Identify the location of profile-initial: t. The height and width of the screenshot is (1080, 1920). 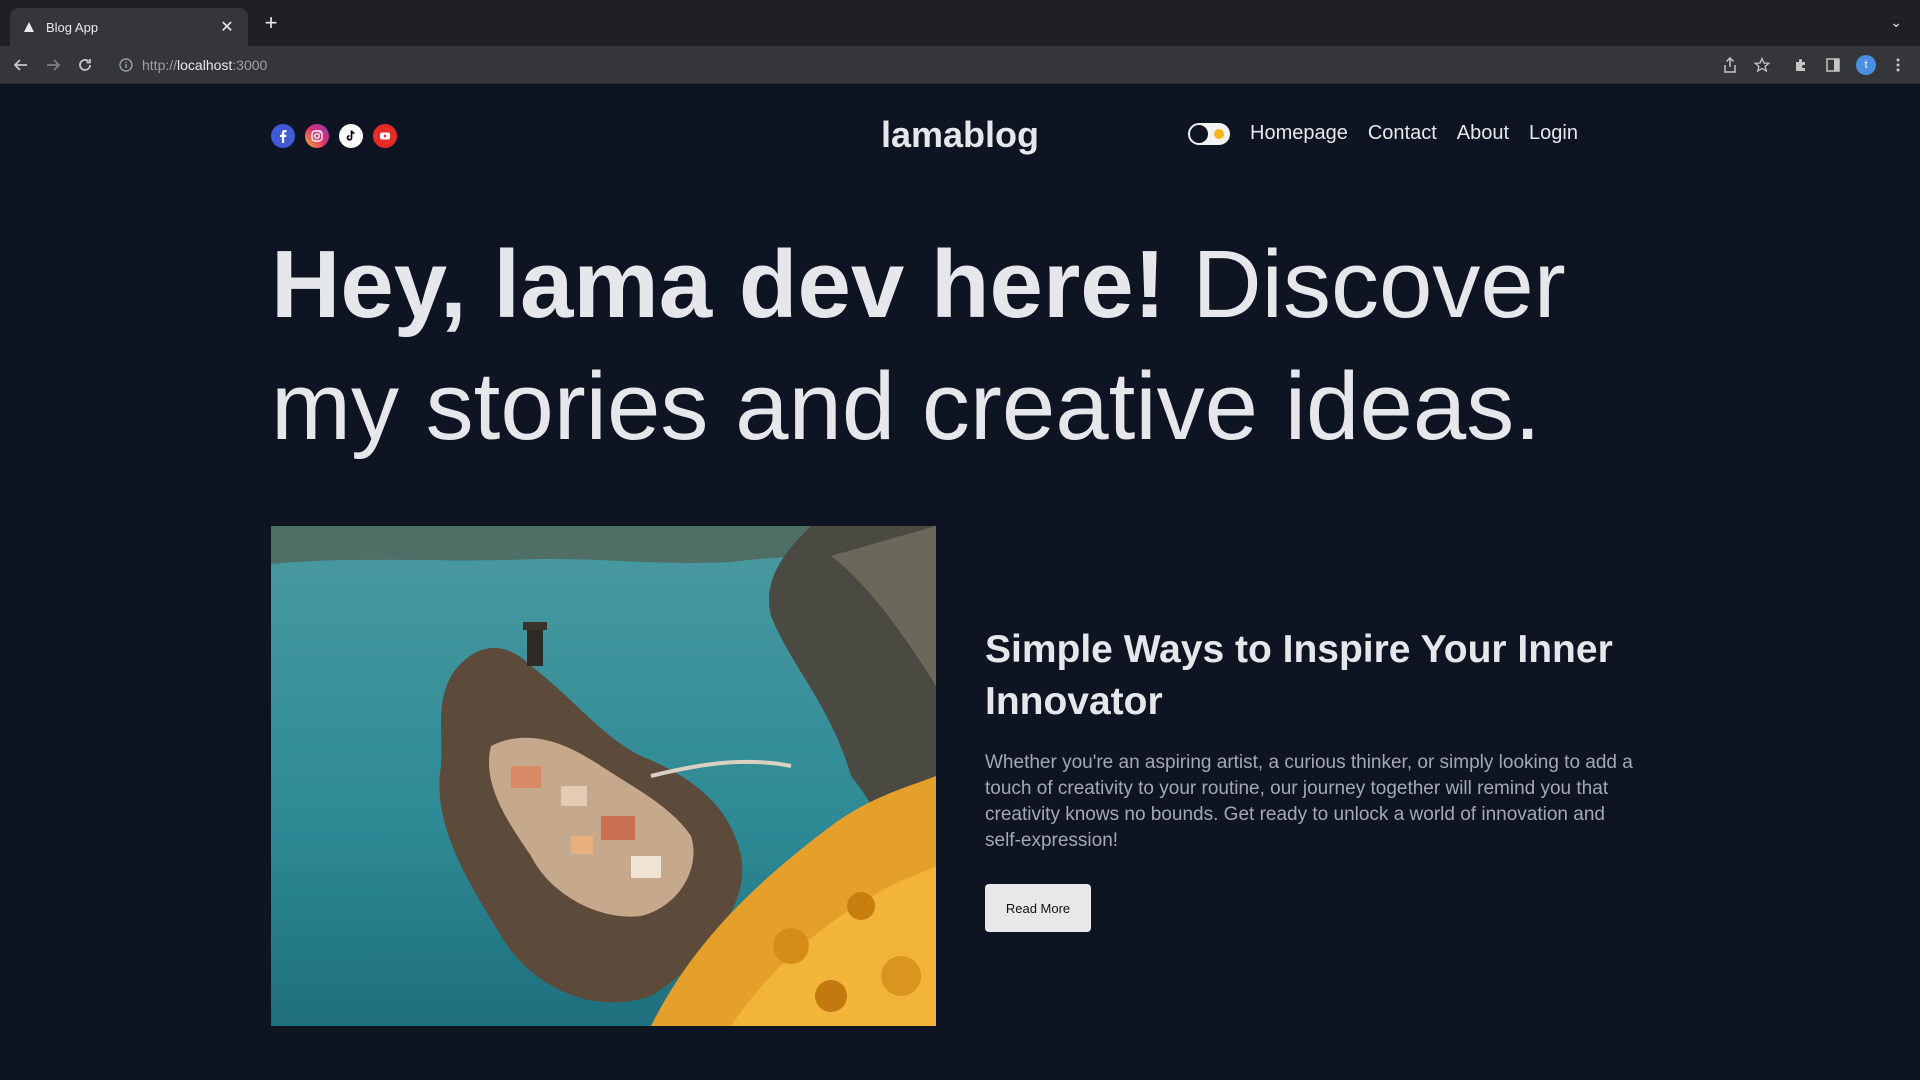
(1866, 65).